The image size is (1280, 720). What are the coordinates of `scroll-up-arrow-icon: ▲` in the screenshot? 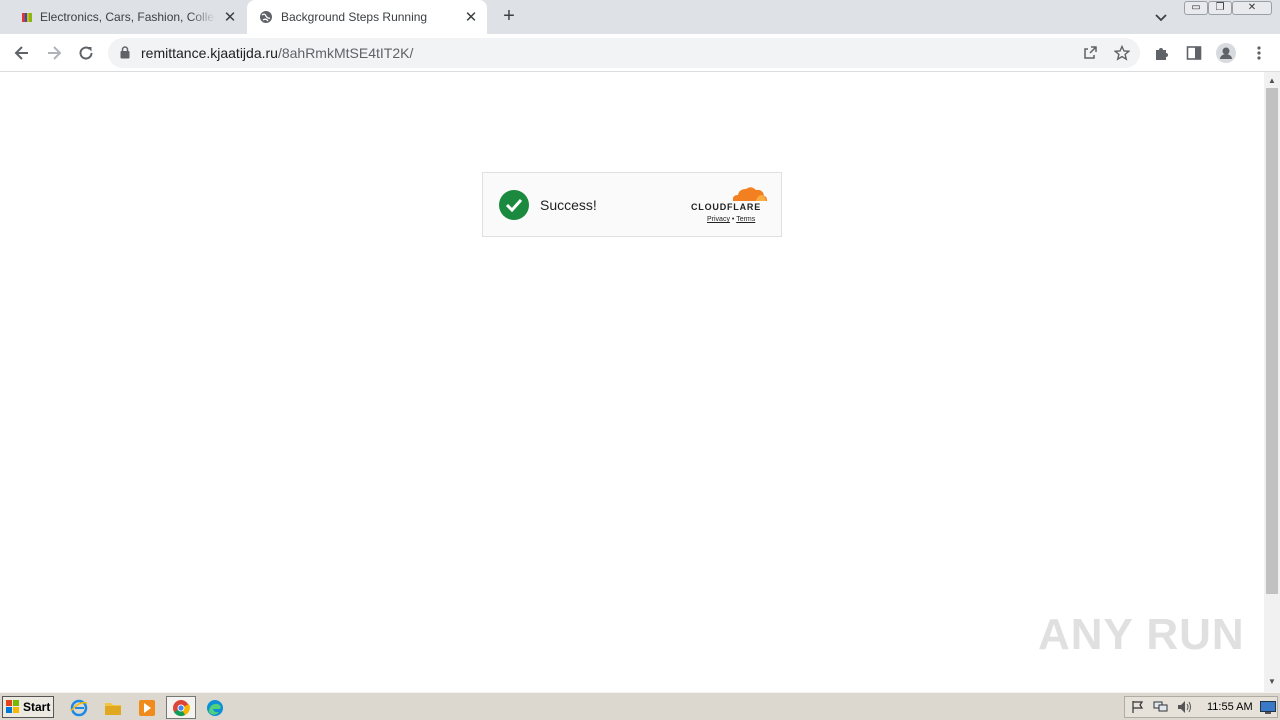 It's located at (1272, 80).